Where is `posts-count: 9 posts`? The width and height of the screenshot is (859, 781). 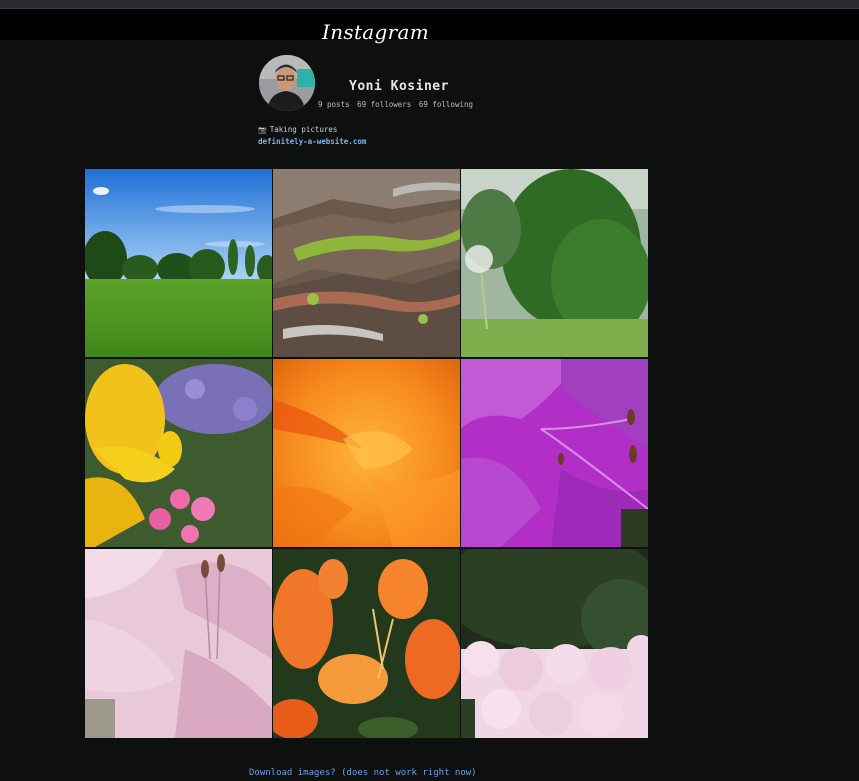 posts-count: 9 posts is located at coordinates (334, 104).